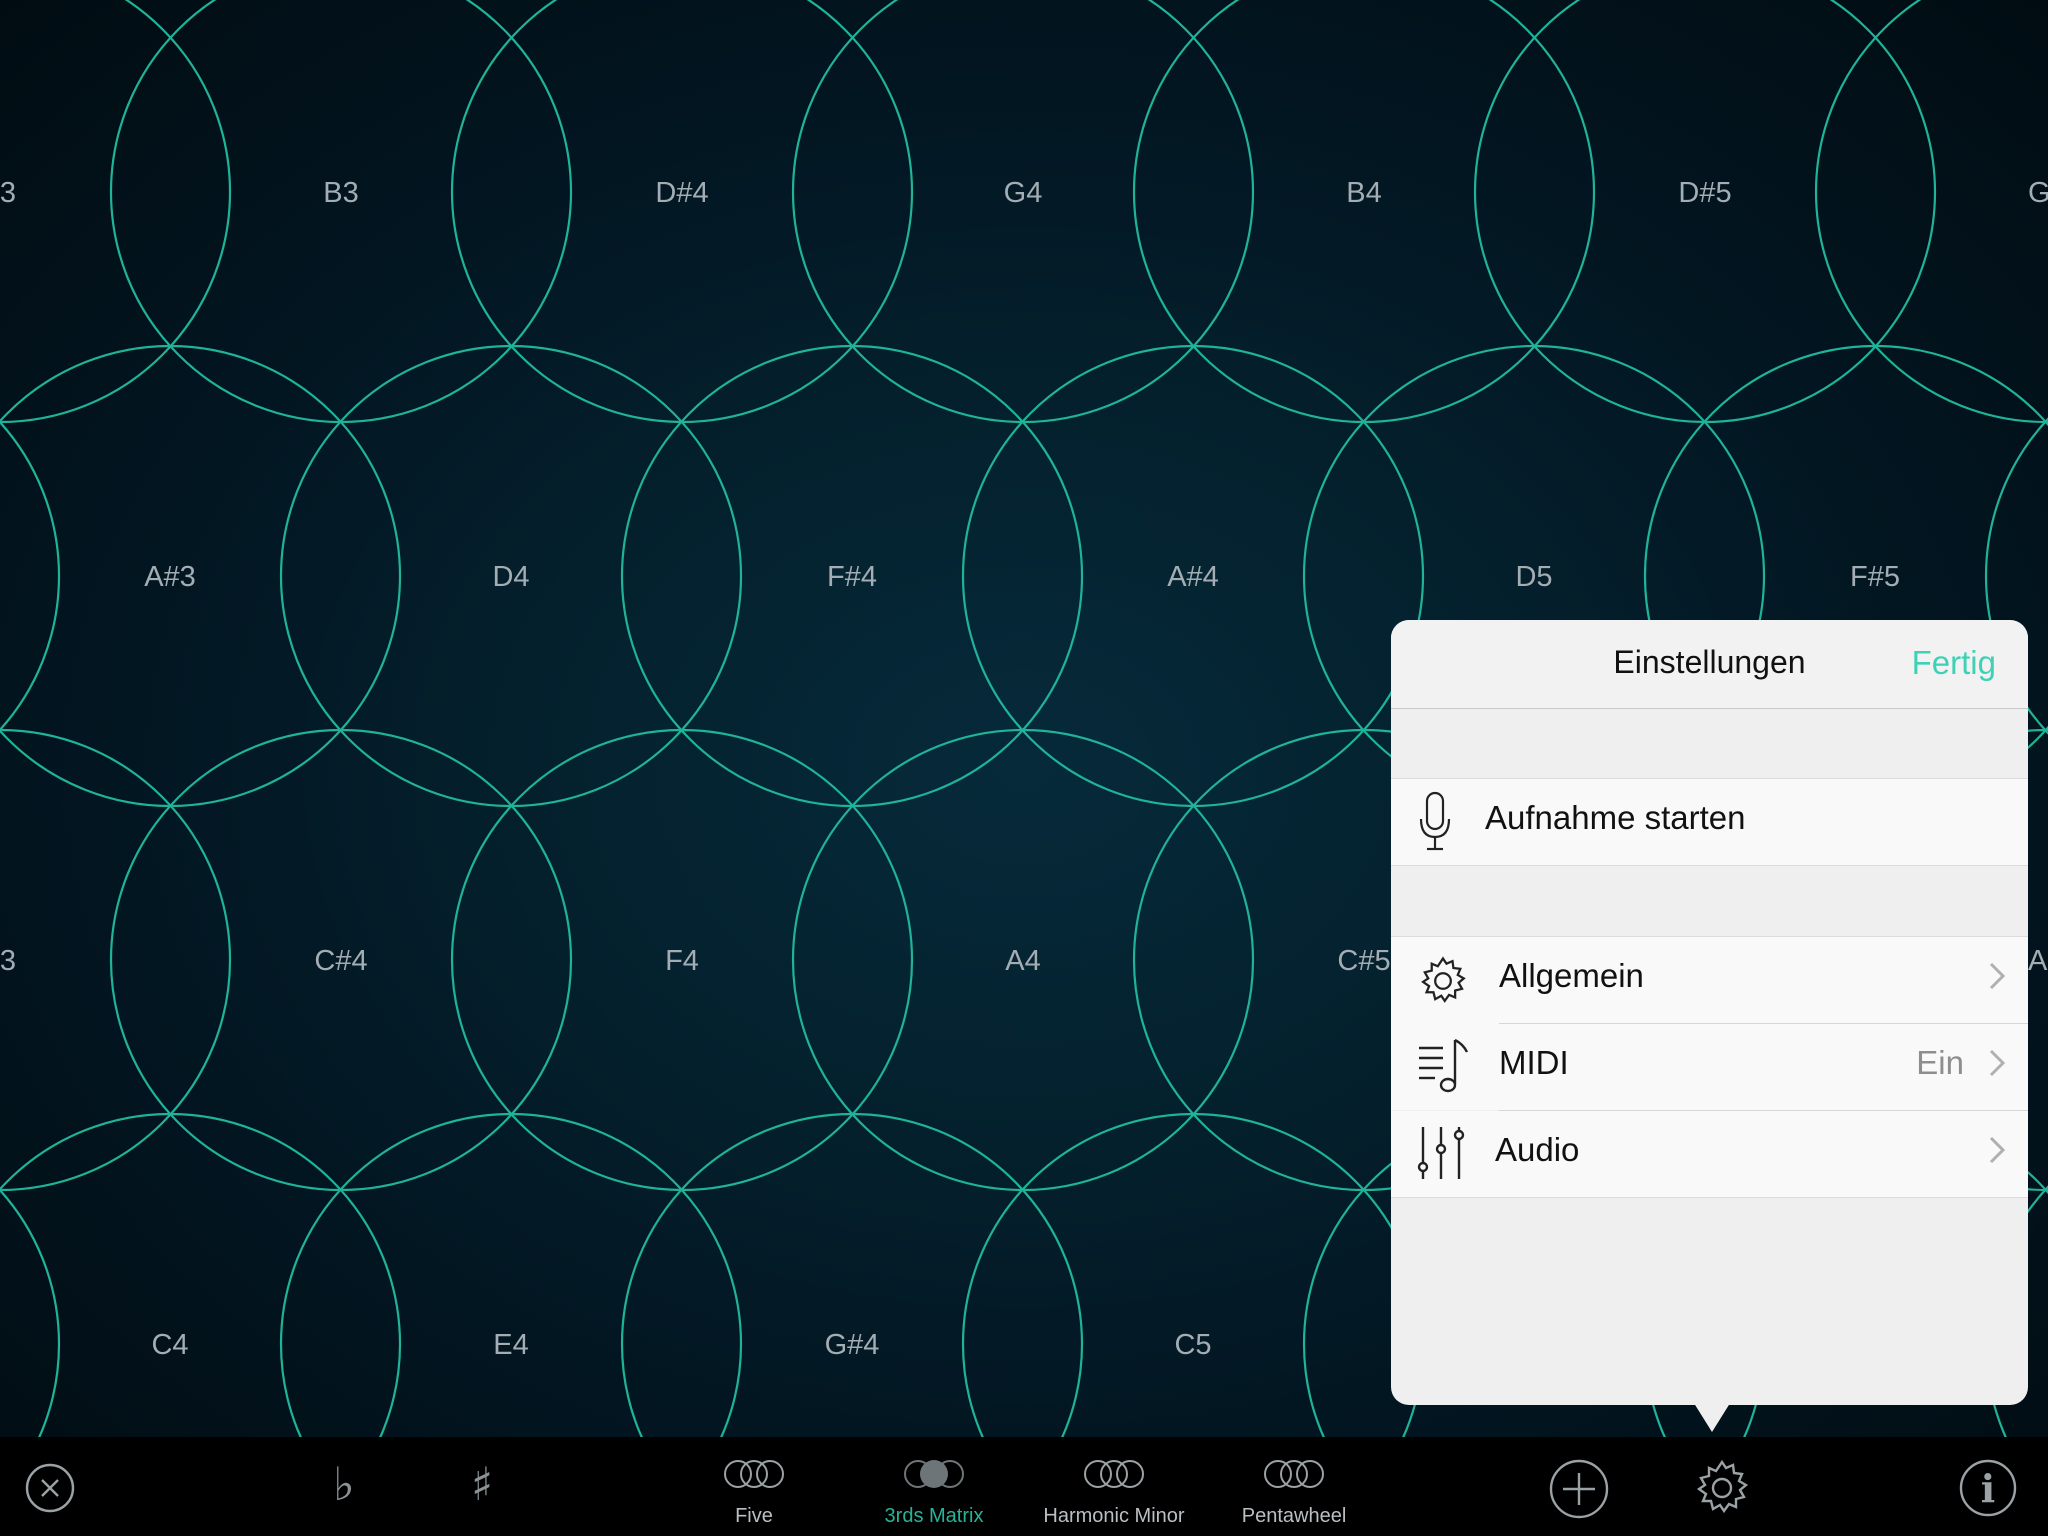  Describe the element at coordinates (1615, 817) in the screenshot. I see `record-label: Aufnahme starten` at that location.